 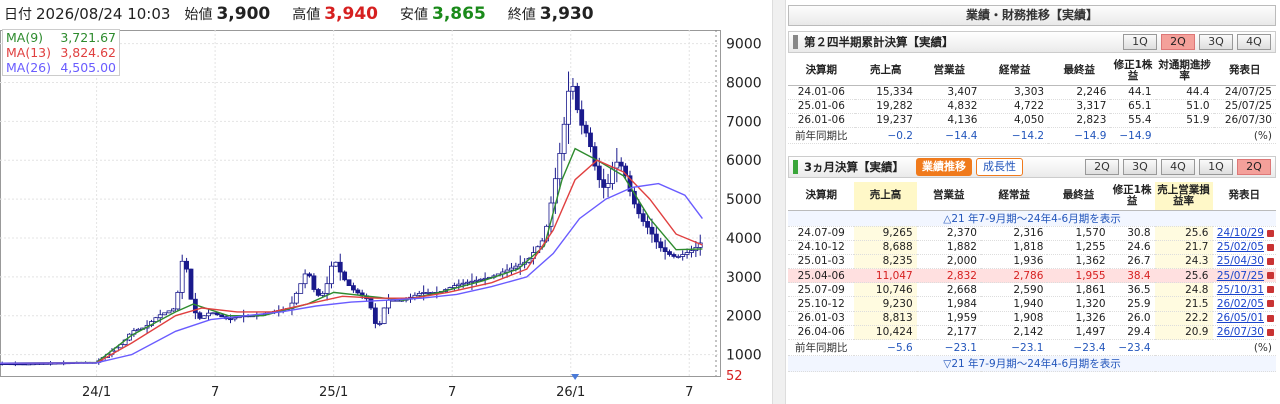 What do you see at coordinates (1079, 71) in the screenshot?
I see `col-header: 最終益` at bounding box center [1079, 71].